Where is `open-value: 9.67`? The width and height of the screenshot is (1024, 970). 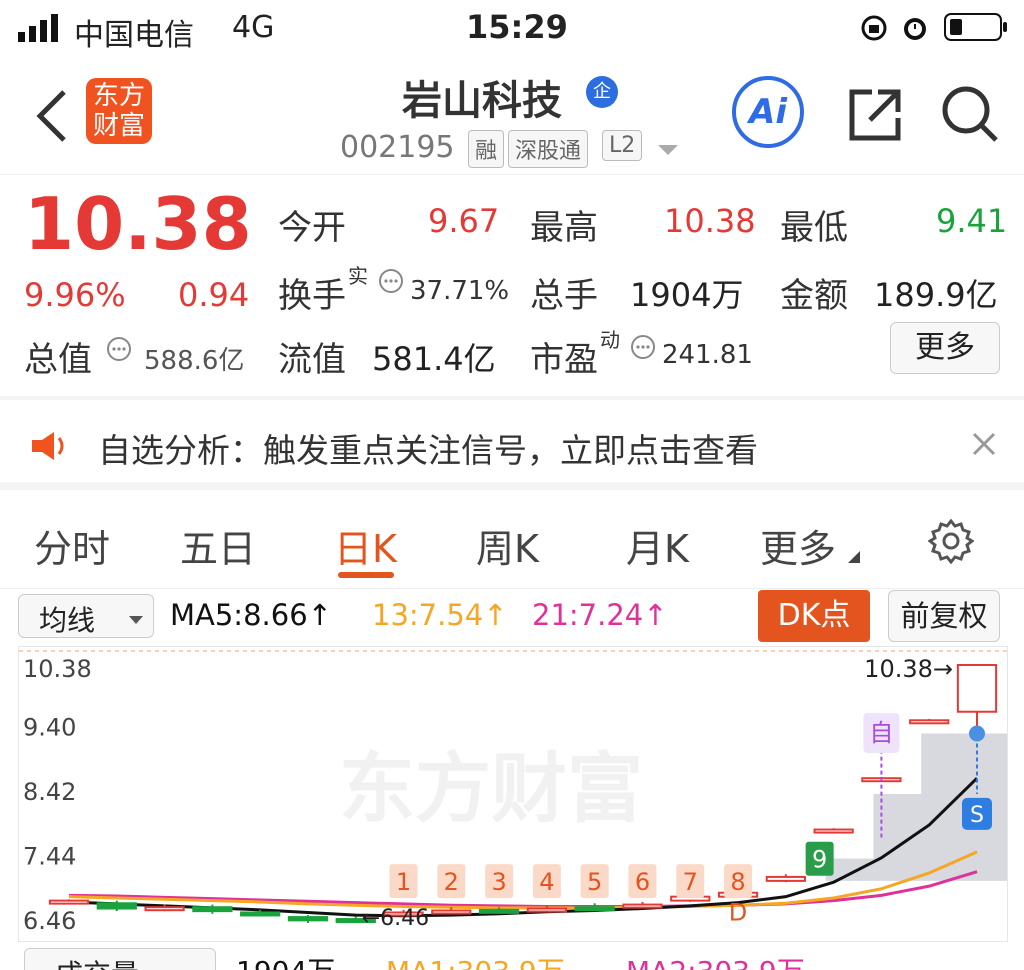 open-value: 9.67 is located at coordinates (464, 221).